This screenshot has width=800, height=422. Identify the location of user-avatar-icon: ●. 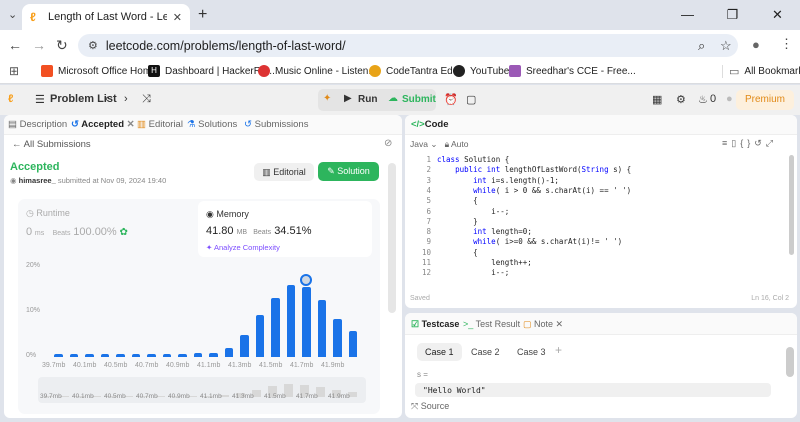
(729, 99).